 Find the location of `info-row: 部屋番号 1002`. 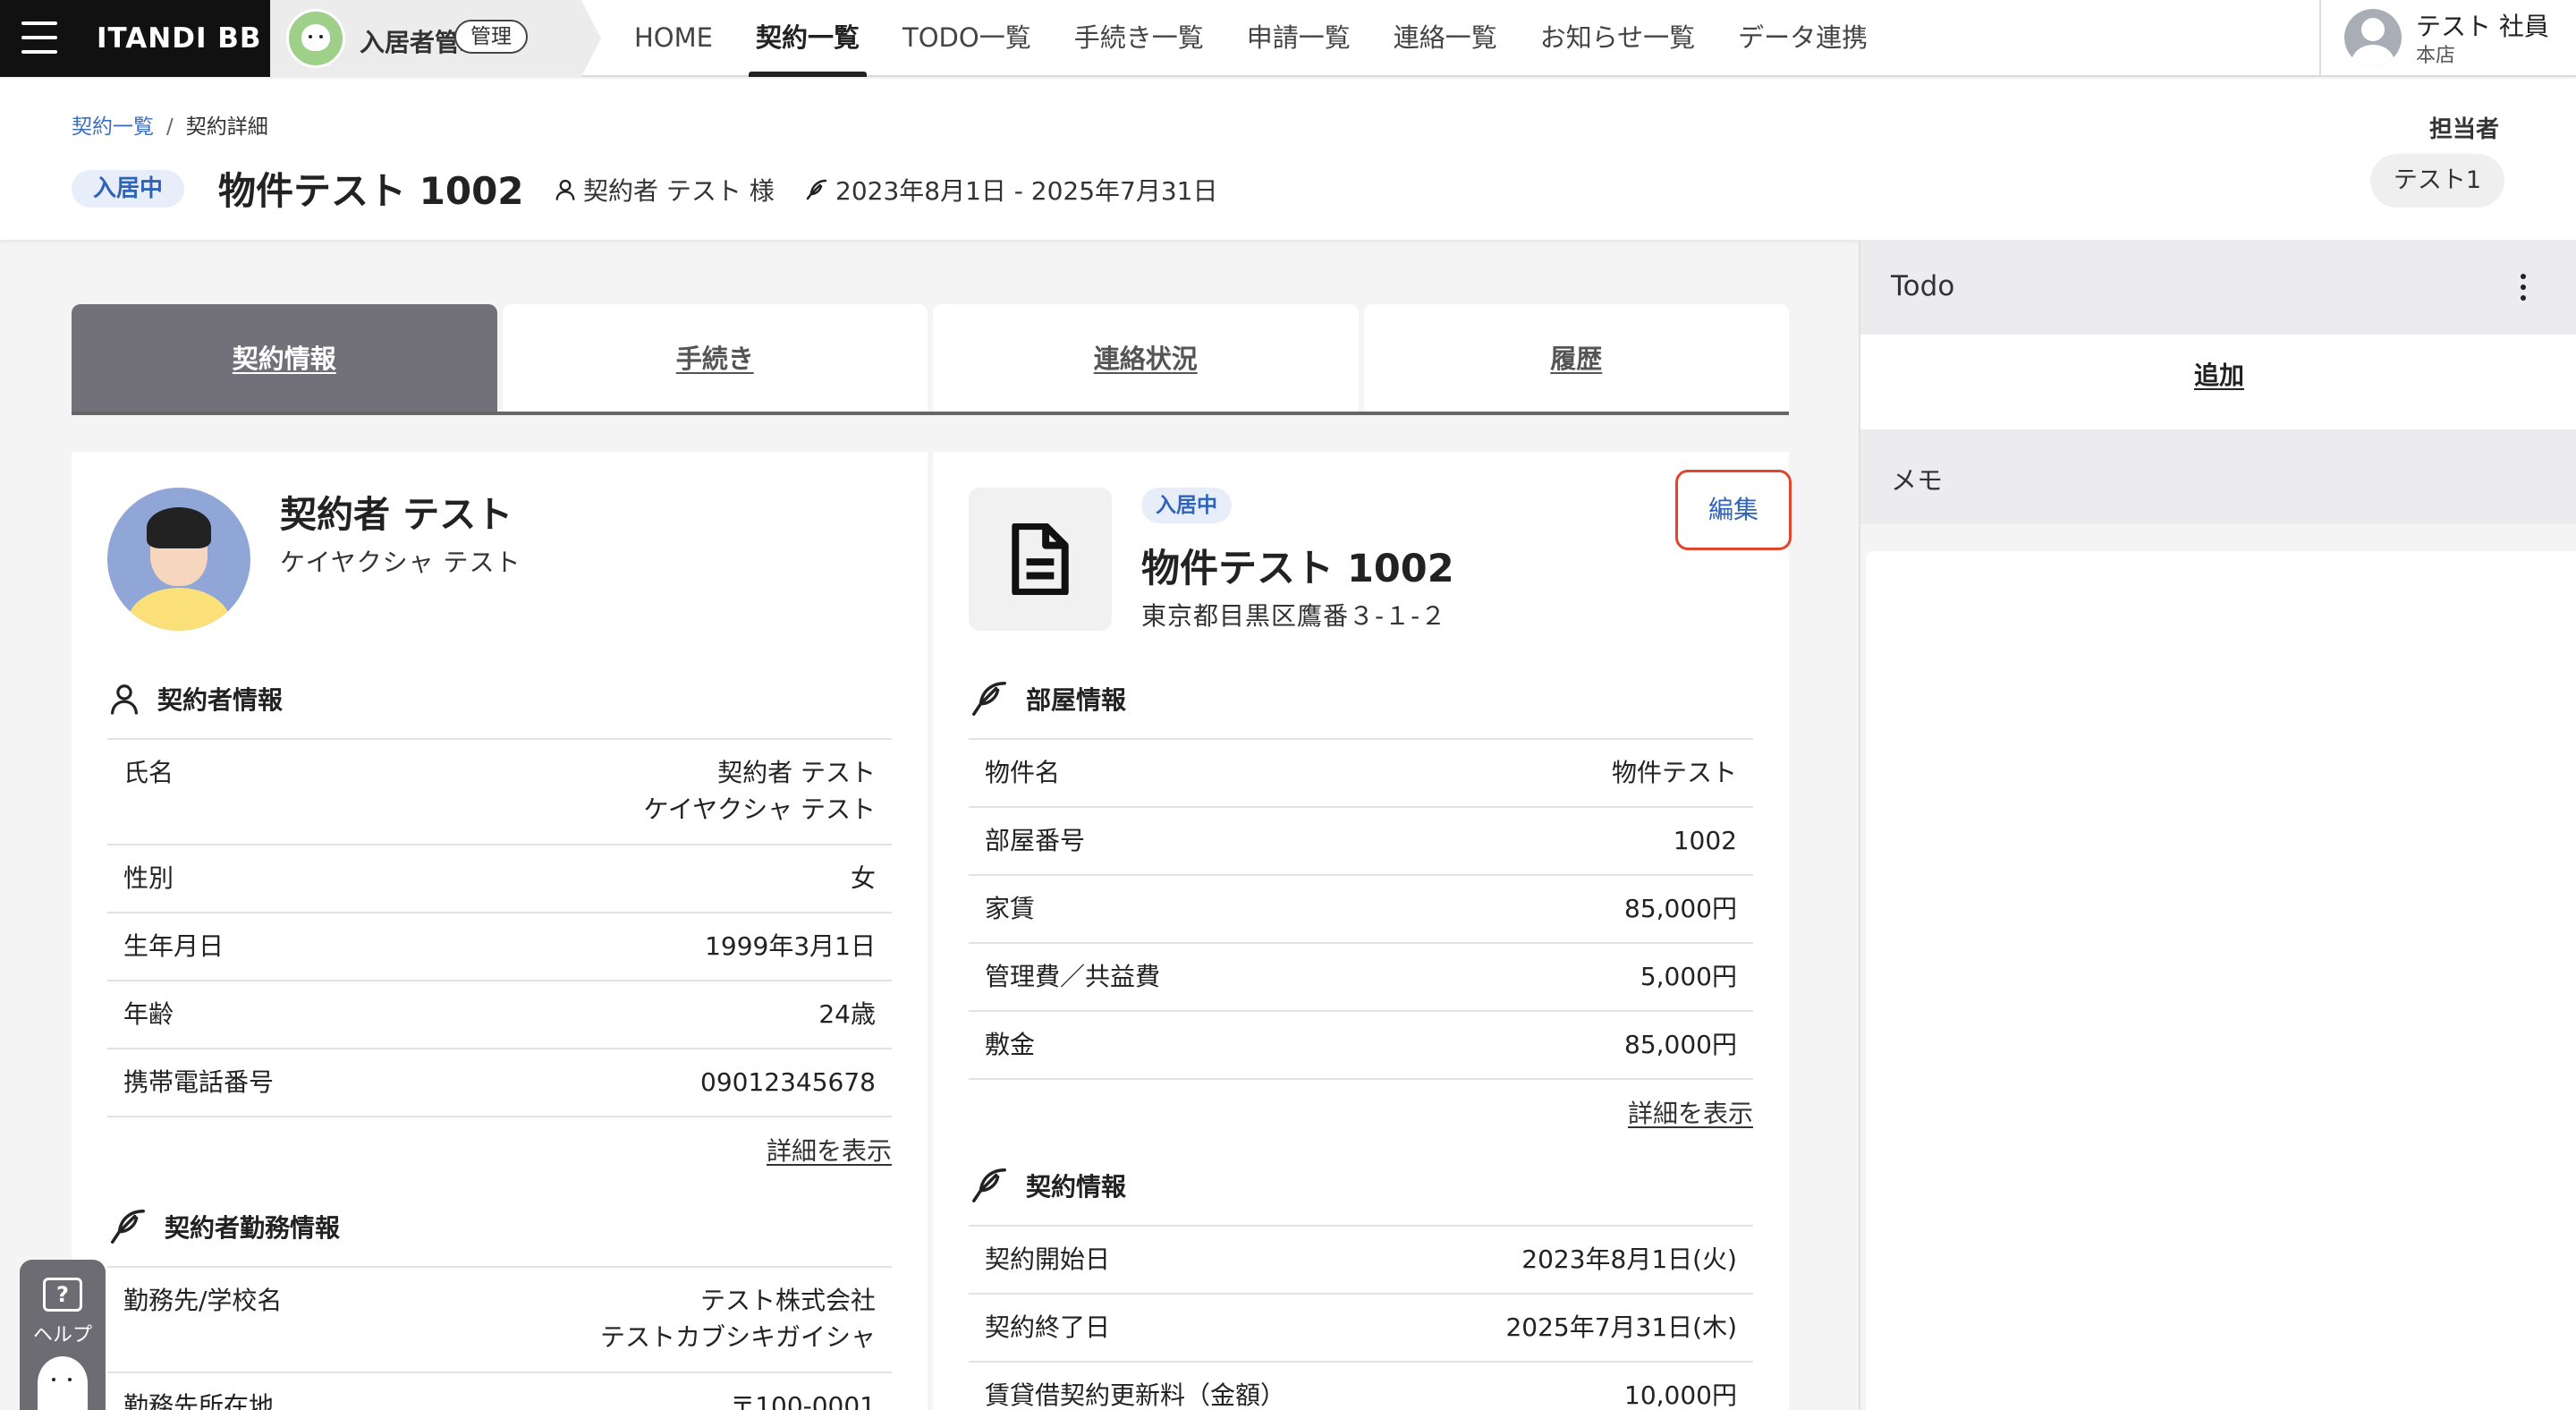

info-row: 部屋番号 1002 is located at coordinates (1361, 842).